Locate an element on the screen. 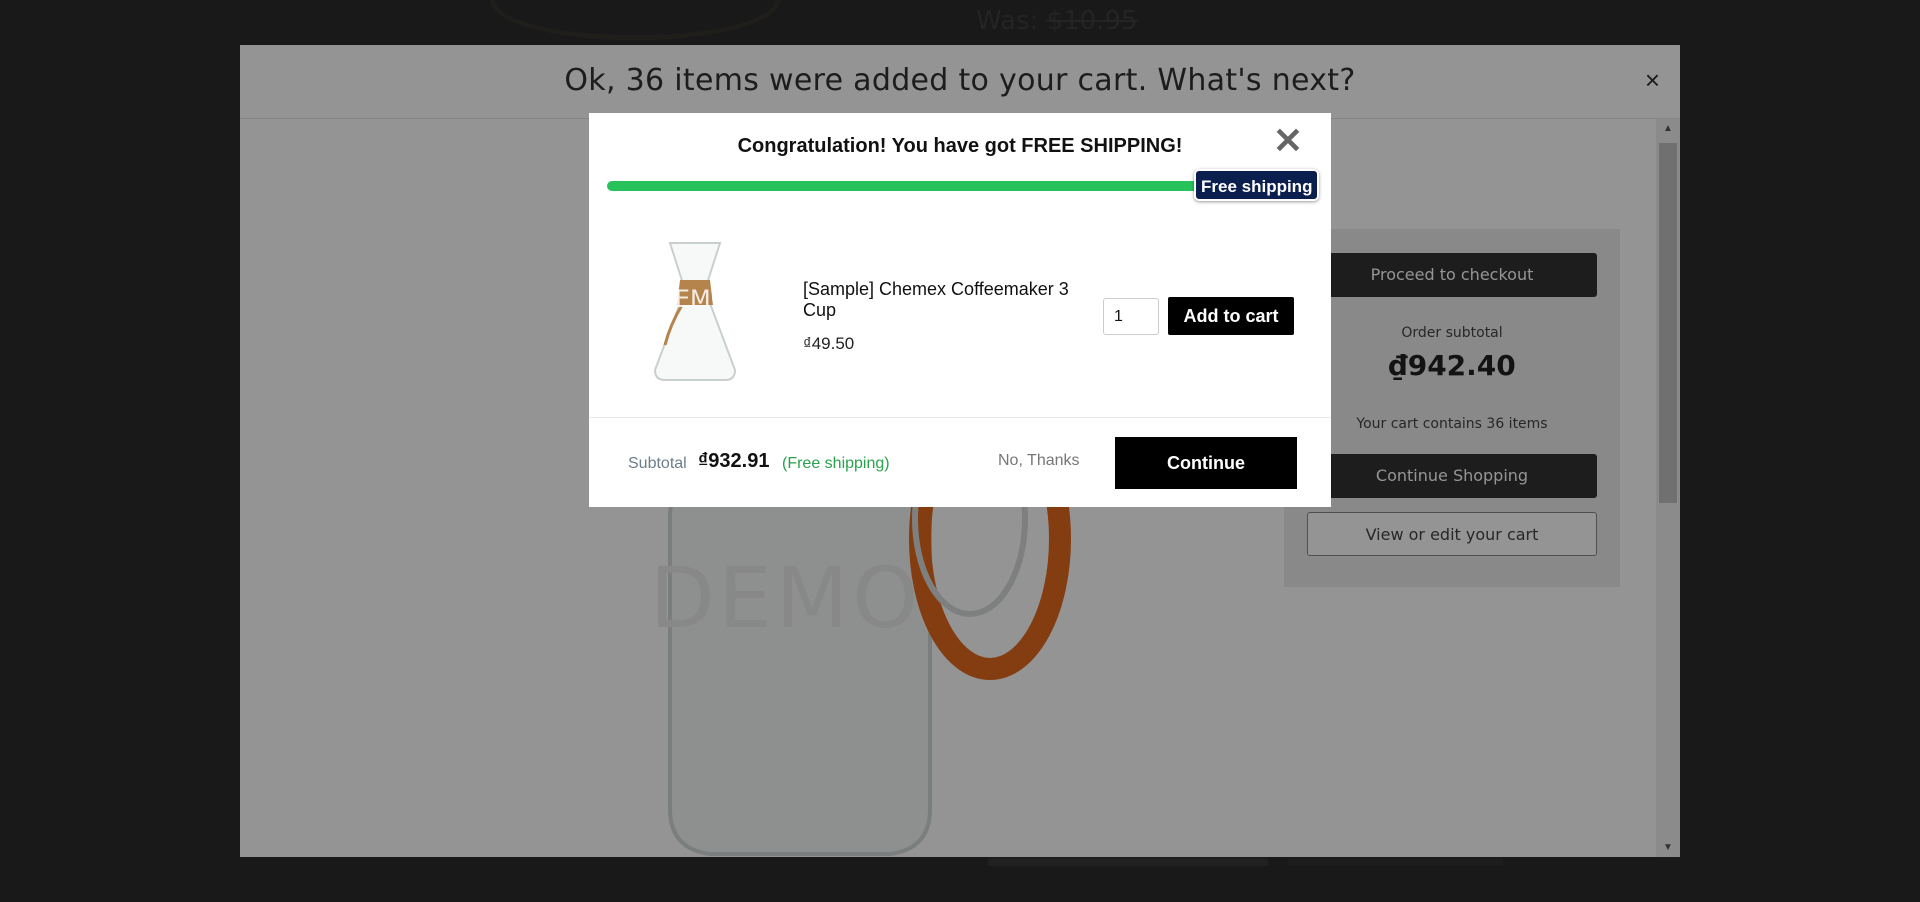  product-name: [Sample] Chemex Coffeemaker 3 Cup is located at coordinates (948, 300).